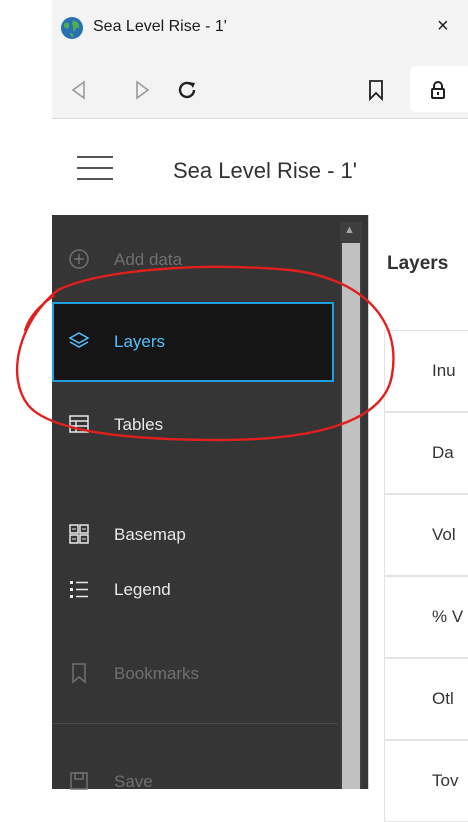 The width and height of the screenshot is (468, 822). I want to click on layer-row: Tov, so click(426, 781).